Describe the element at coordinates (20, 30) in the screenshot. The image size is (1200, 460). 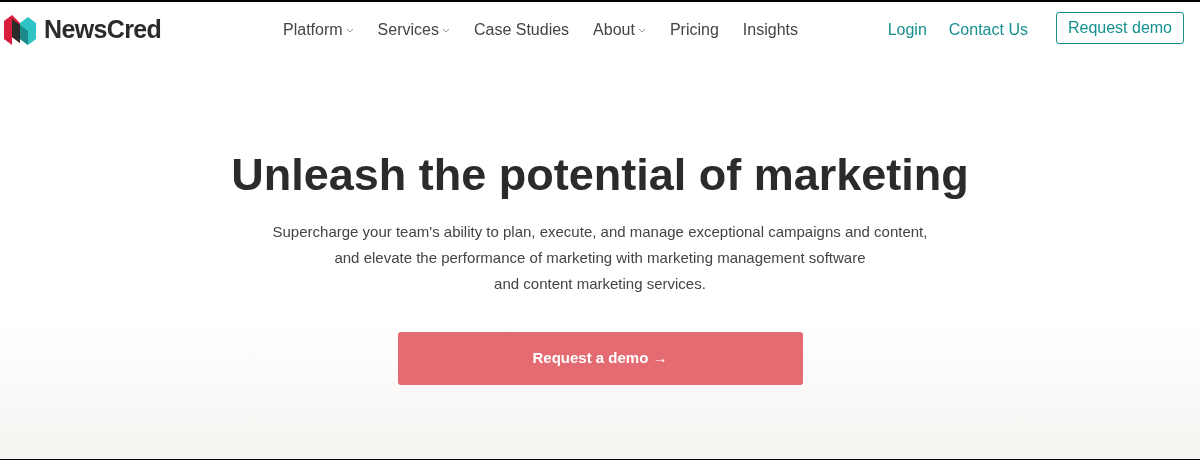
I see `logo-icon` at that location.